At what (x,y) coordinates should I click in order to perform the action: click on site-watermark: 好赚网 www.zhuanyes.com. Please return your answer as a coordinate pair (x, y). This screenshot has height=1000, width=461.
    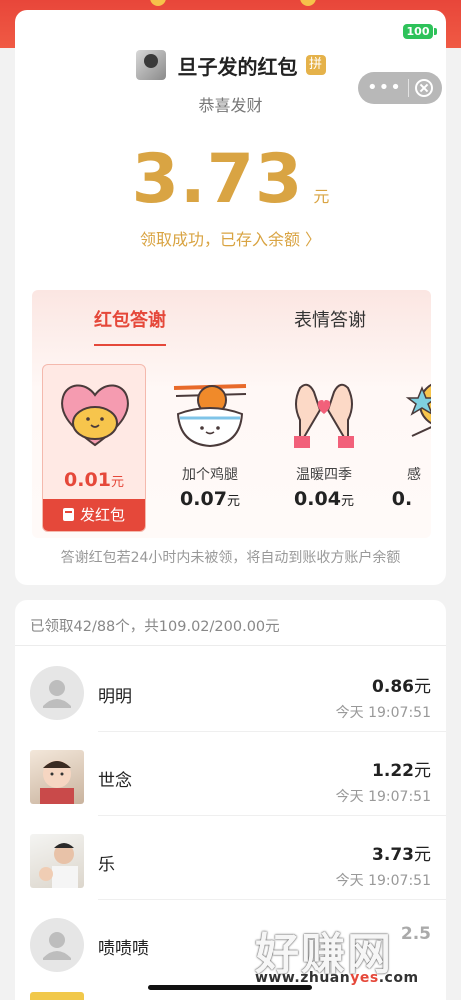
    Looking at the image, I should click on (350, 954).